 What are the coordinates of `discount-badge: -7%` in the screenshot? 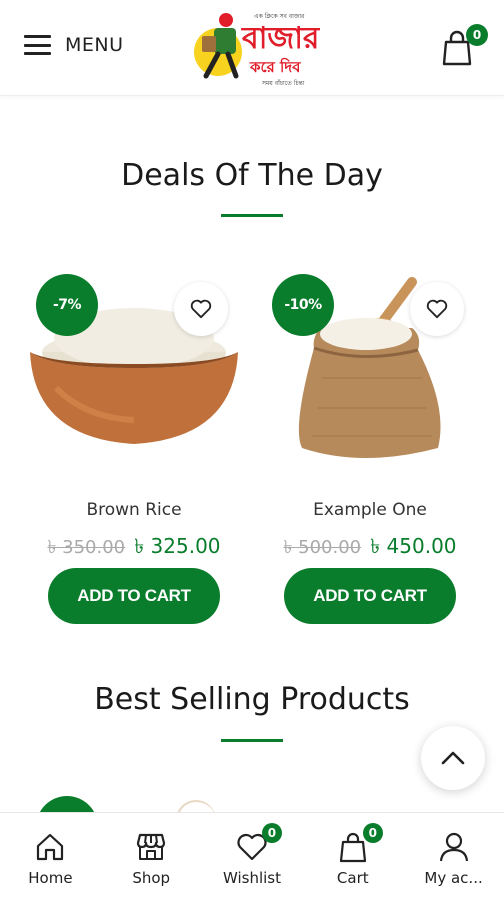 It's located at (67, 305).